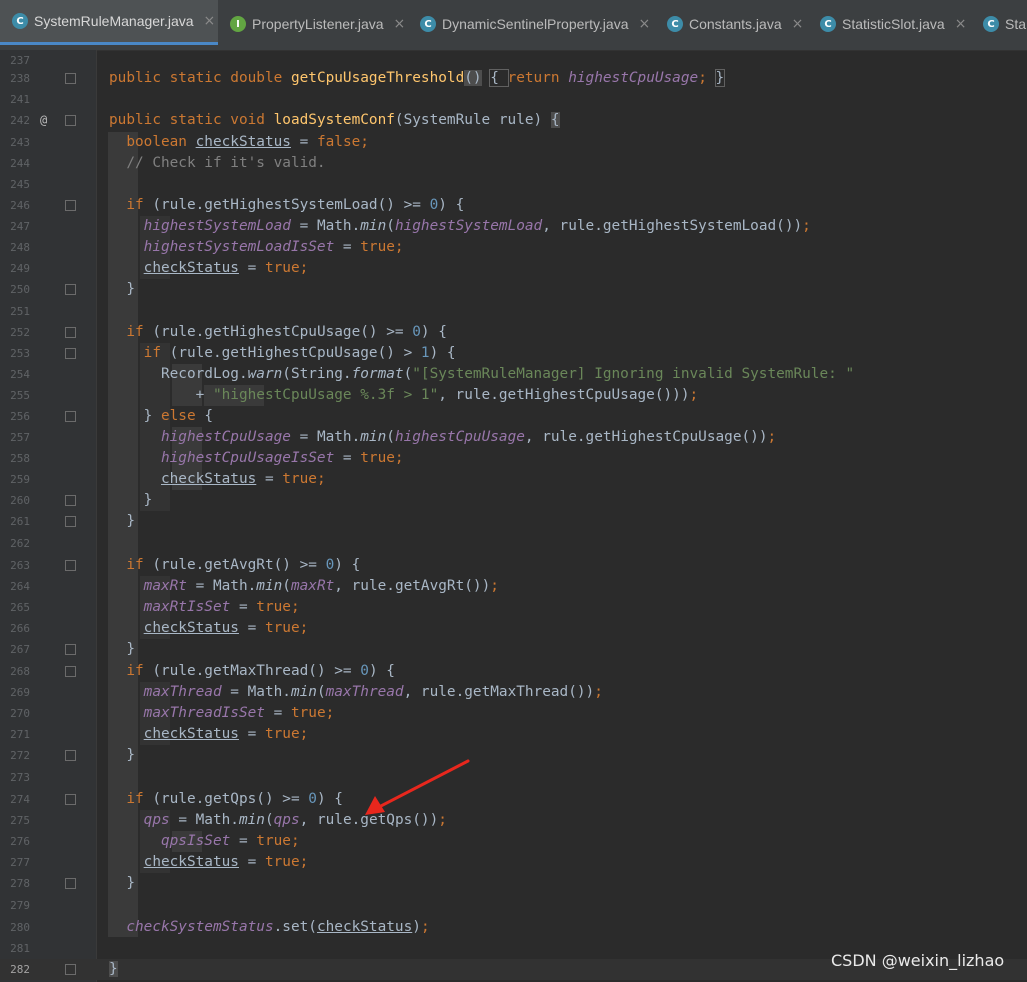 The width and height of the screenshot is (1027, 982). I want to click on code-line: 268 if (rule.getMaxThread() >= 0) {, so click(513, 671).